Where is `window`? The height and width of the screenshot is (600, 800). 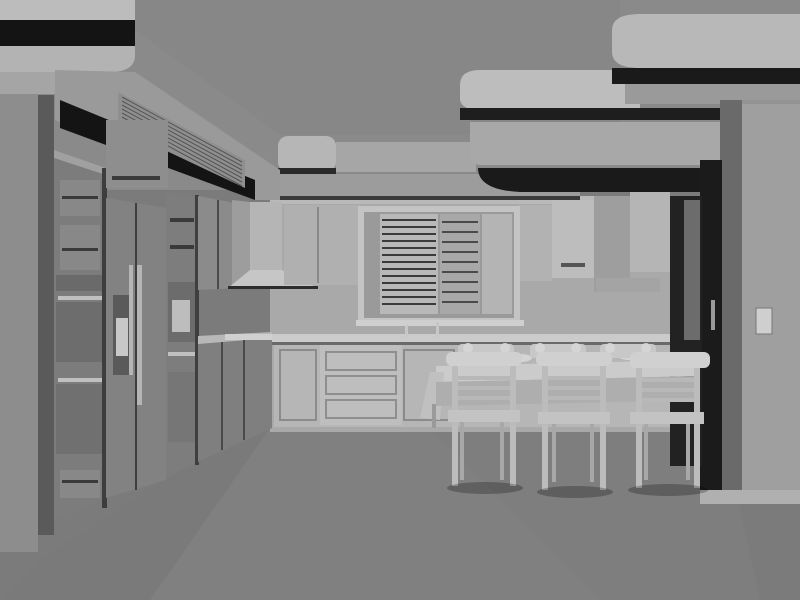 window is located at coordinates (440, 266).